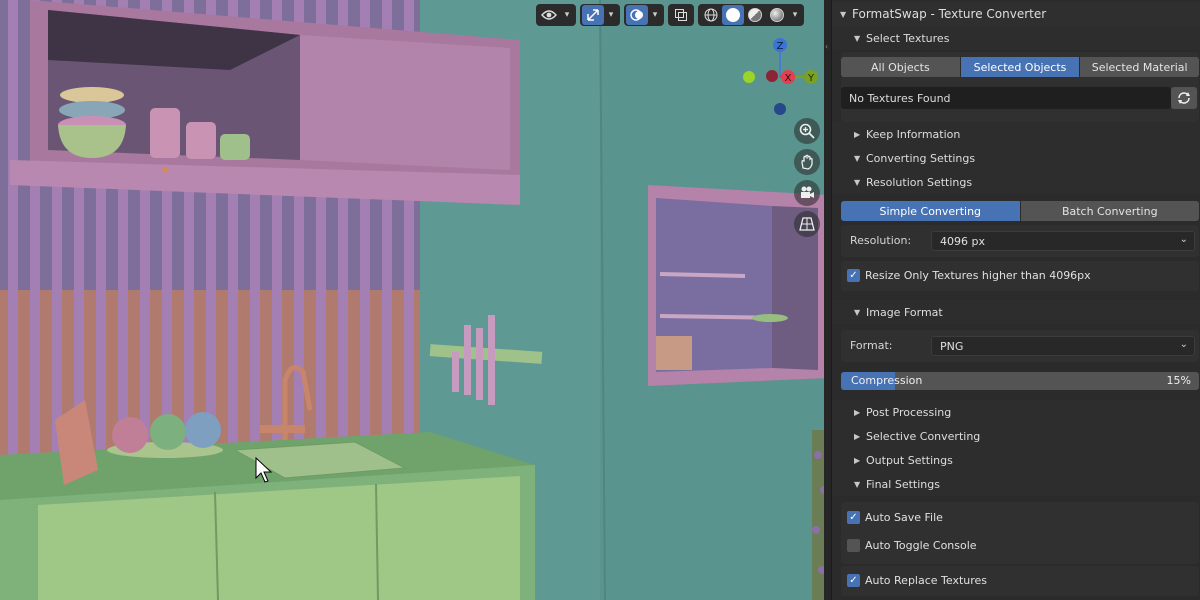  I want to click on auto-save-checkbox: ✓ Auto Save File, so click(895, 517).